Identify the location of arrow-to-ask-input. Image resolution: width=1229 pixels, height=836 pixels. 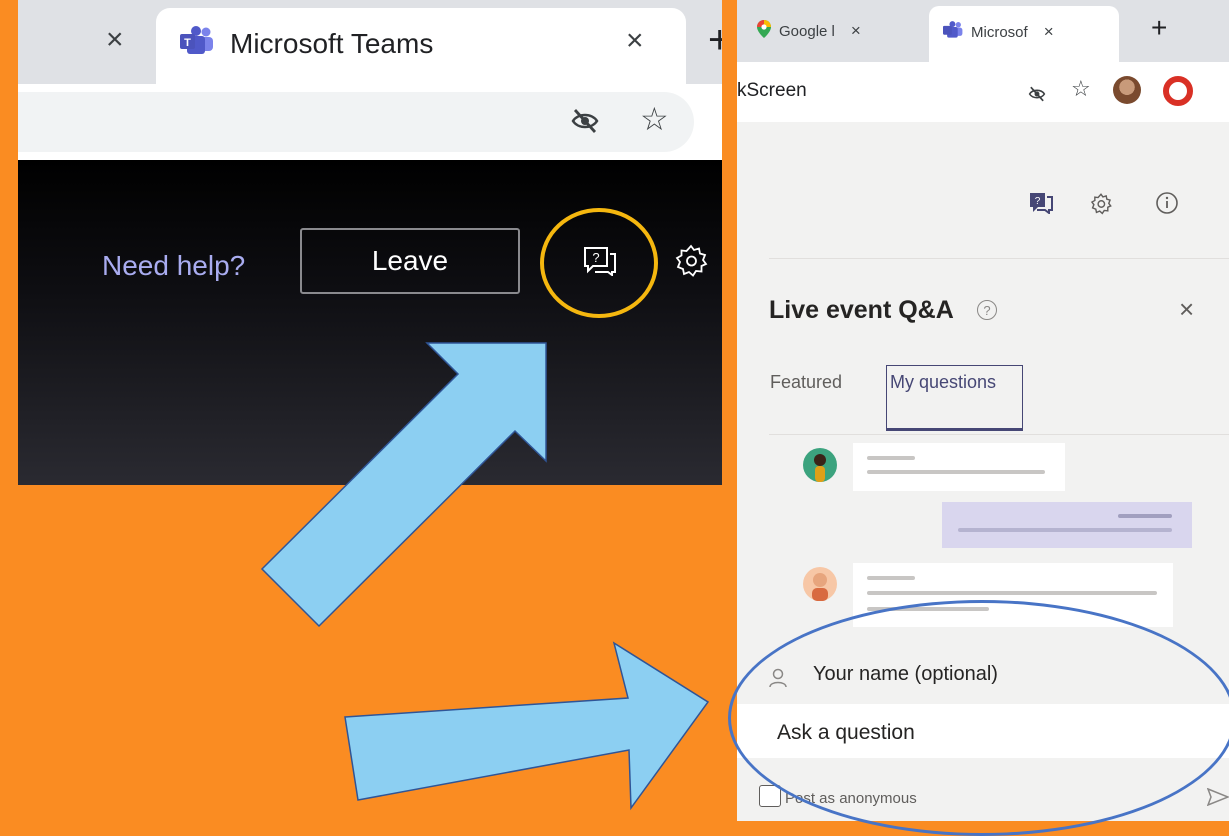
(527, 726).